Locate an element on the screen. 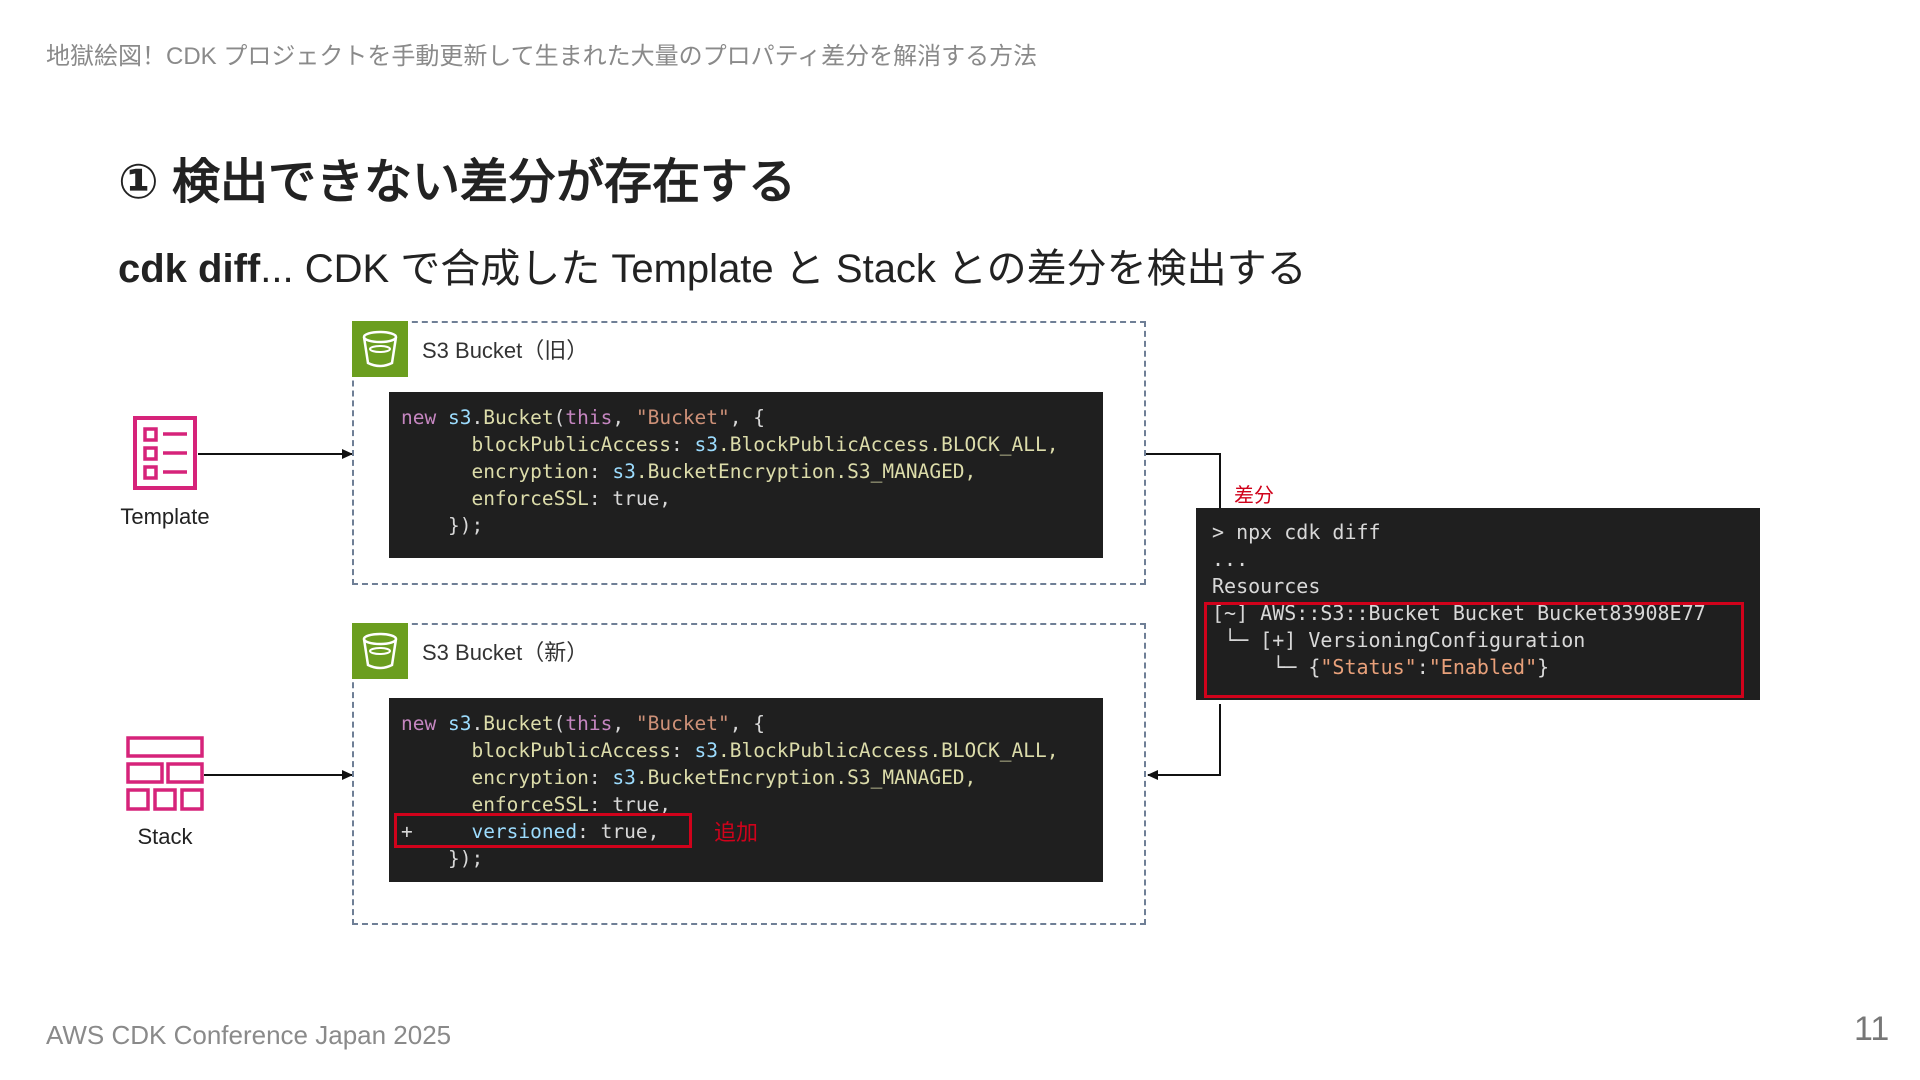 The width and height of the screenshot is (1920, 1080). template-icon is located at coordinates (165, 455).